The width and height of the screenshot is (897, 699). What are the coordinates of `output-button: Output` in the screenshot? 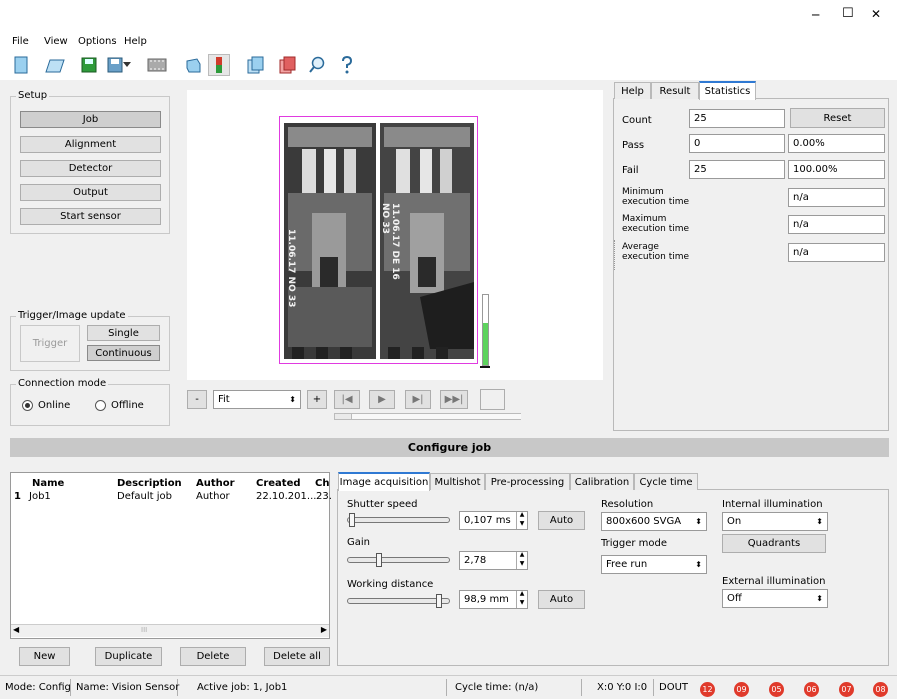 It's located at (90, 192).